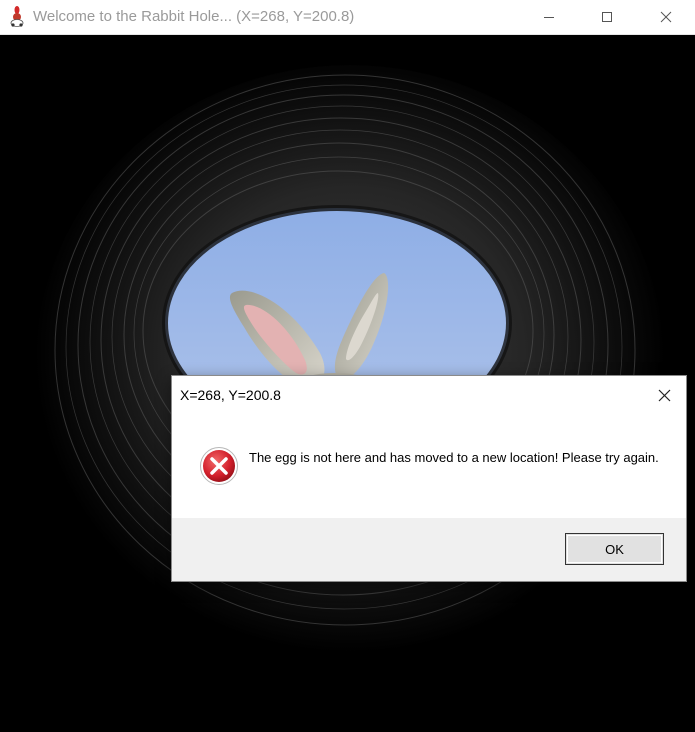 Image resolution: width=695 pixels, height=732 pixels. I want to click on maximize-button, so click(607, 17).